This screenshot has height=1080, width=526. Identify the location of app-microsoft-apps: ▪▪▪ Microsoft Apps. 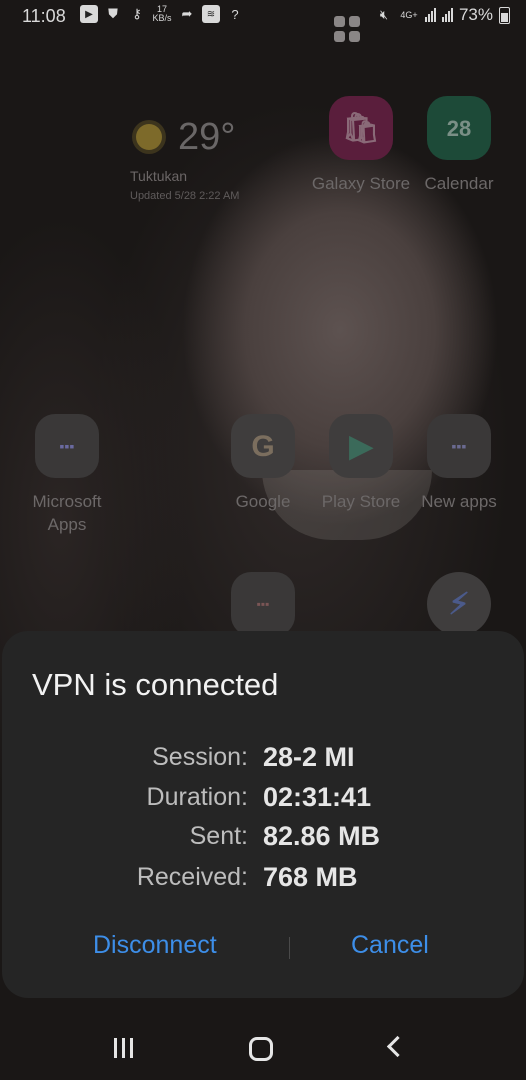
(67, 475).